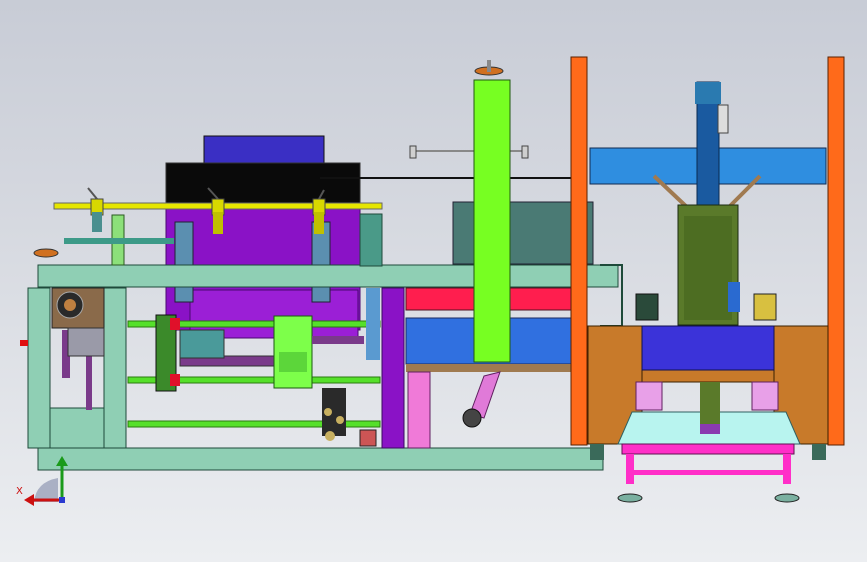 This screenshot has width=867, height=562. I want to click on post-foot-left, so click(597, 452).